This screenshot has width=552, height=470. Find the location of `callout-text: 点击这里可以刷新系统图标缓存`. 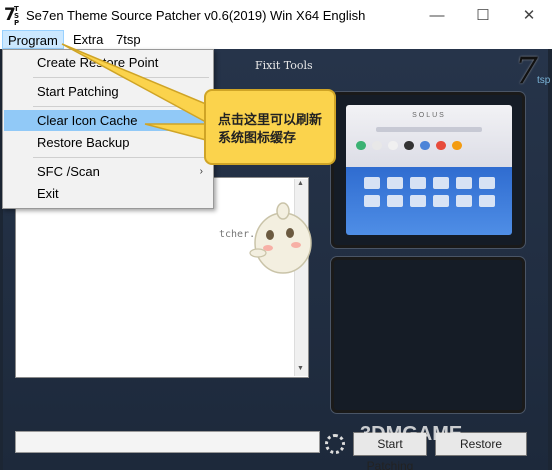

callout-text: 点击这里可以刷新系统图标缓存 is located at coordinates (270, 128).